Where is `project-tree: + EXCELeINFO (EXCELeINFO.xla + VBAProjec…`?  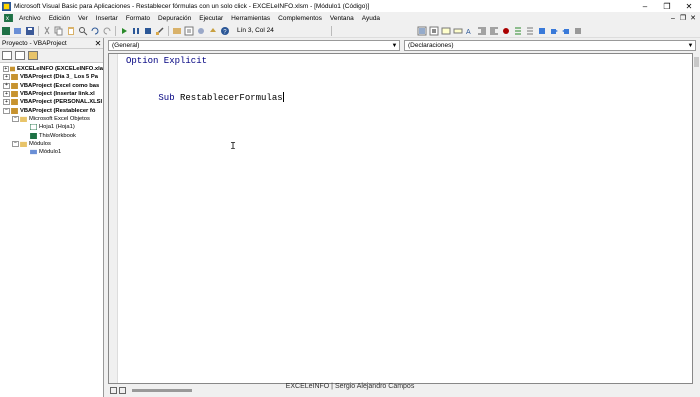 project-tree: + EXCELeINFO (EXCELeINFO.xla + VBAProjec… is located at coordinates (51, 109).